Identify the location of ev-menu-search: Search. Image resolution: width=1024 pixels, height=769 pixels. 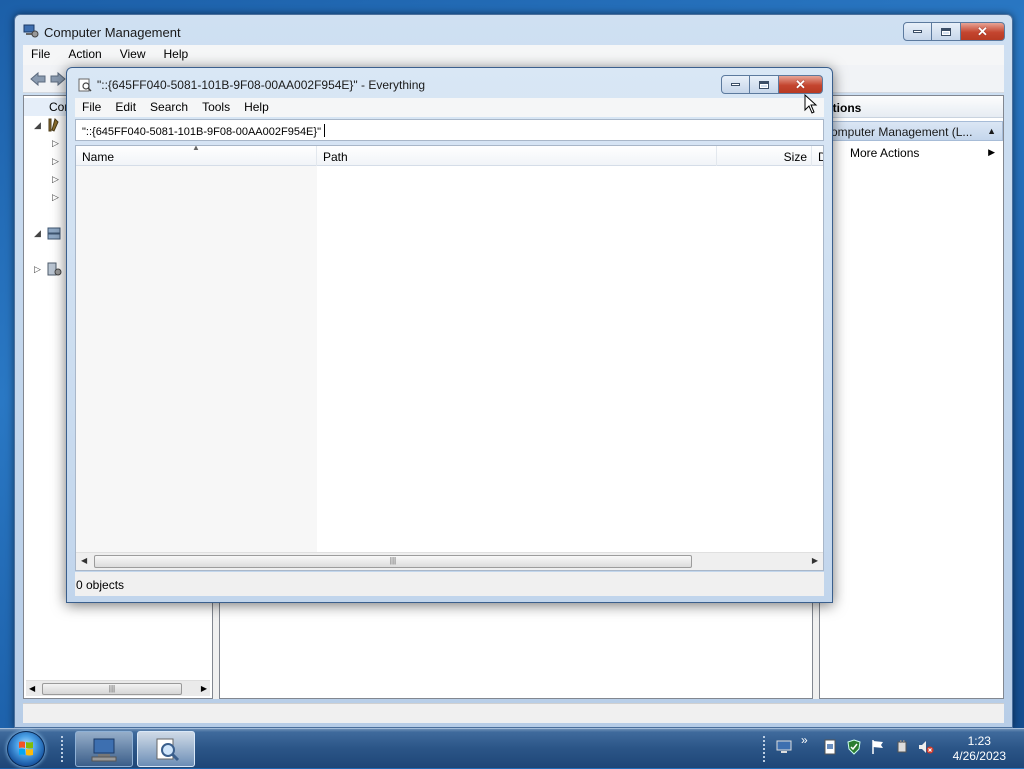
(169, 107).